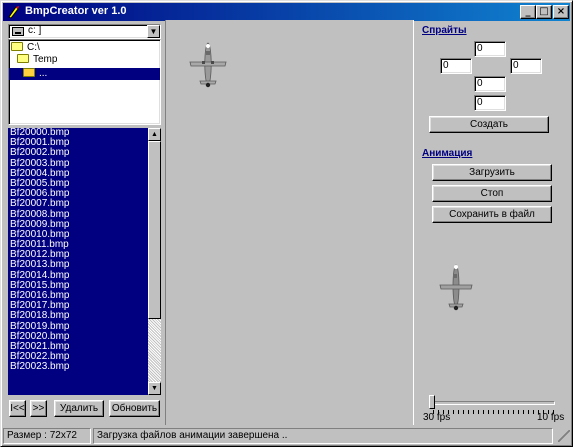 The width and height of the screenshot is (573, 447). What do you see at coordinates (35, 30) in the screenshot?
I see `drive-value: c: ]` at bounding box center [35, 30].